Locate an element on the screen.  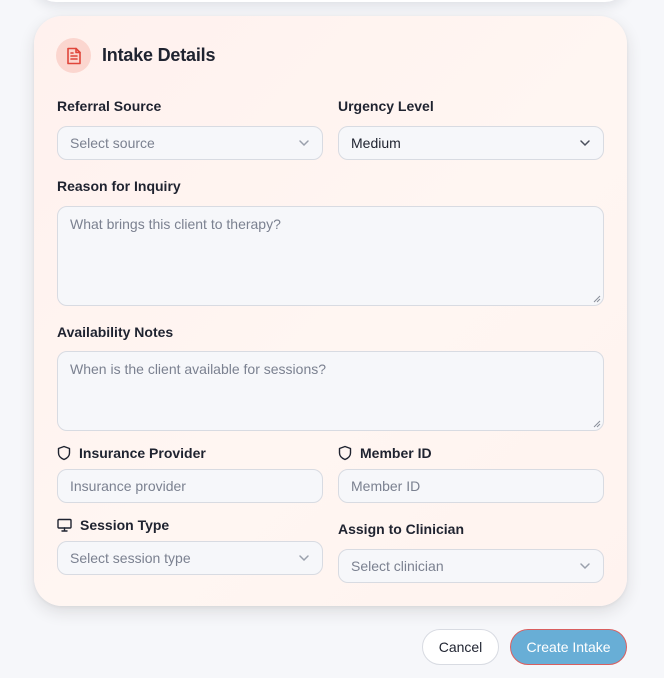
member-id-label-text: Member ID is located at coordinates (396, 453).